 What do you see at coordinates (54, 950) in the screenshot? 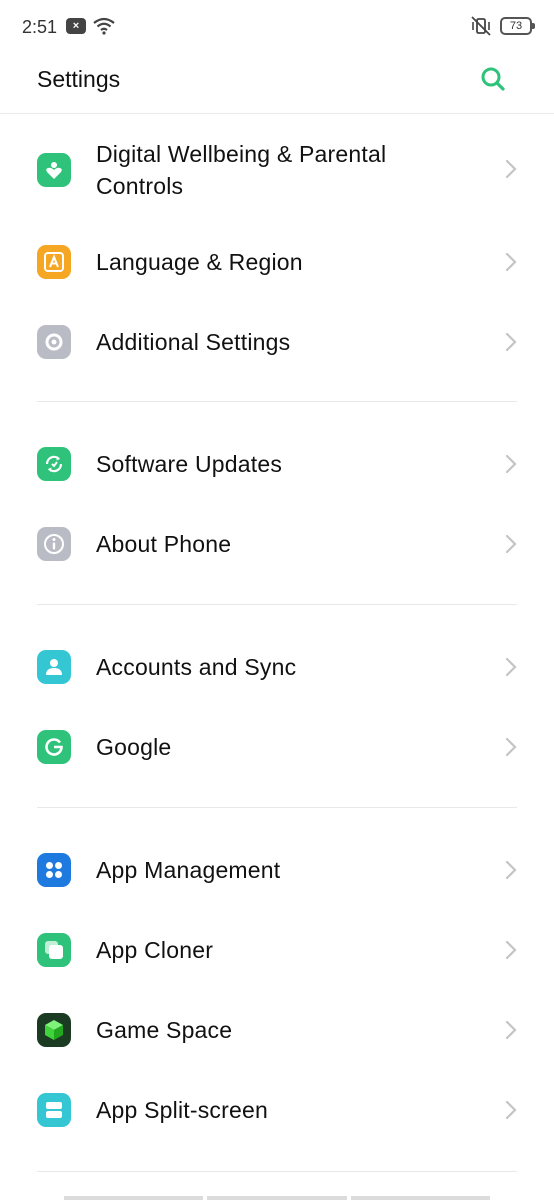
I see `clone-icon` at bounding box center [54, 950].